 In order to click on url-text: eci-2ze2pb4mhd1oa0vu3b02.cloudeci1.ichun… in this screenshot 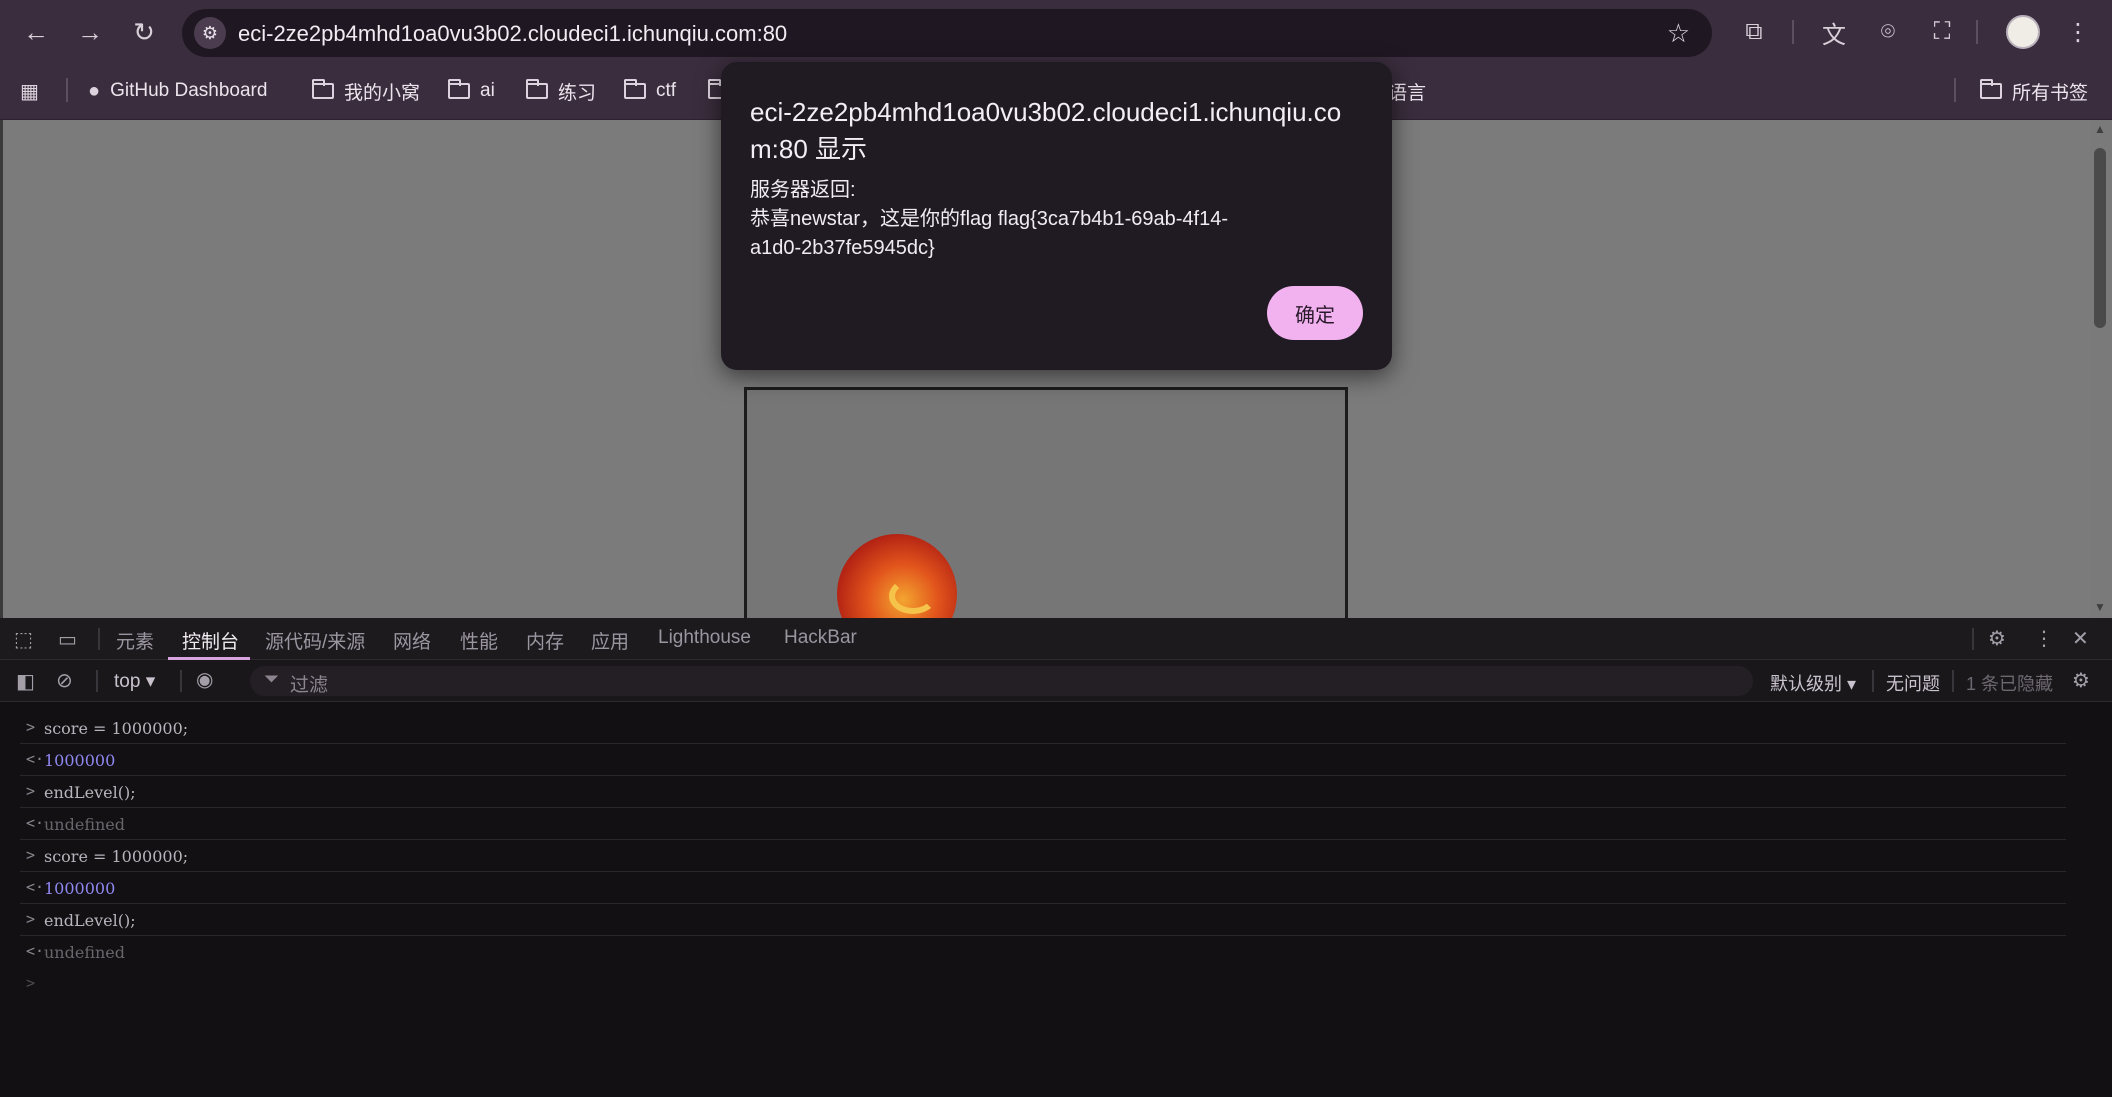, I will do `click(512, 34)`.